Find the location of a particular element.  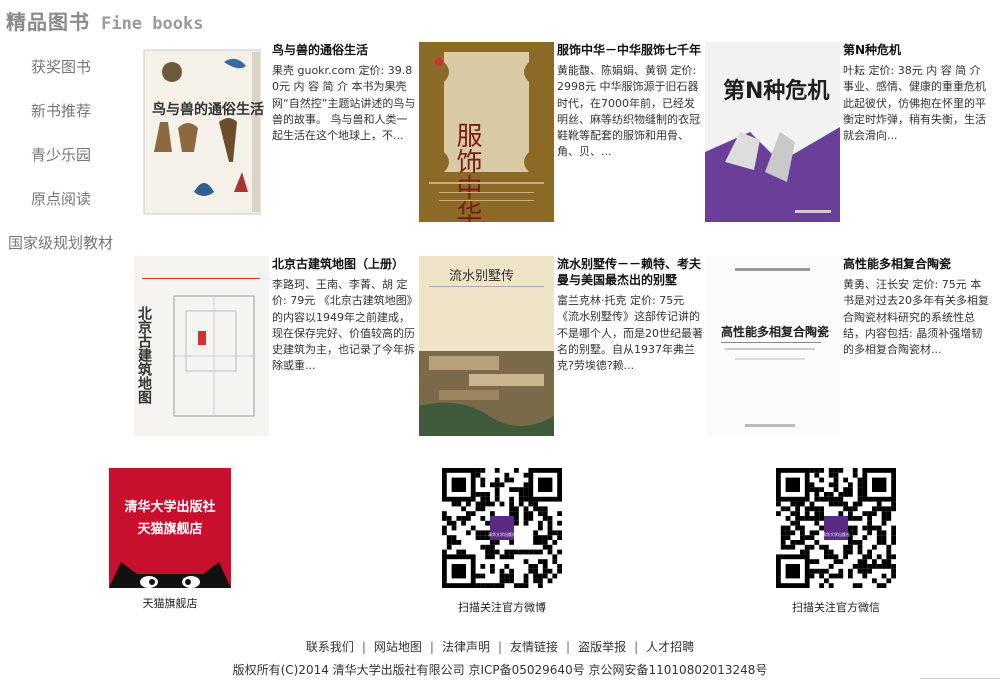

footer-link-careers: 人才招聘 is located at coordinates (670, 647).